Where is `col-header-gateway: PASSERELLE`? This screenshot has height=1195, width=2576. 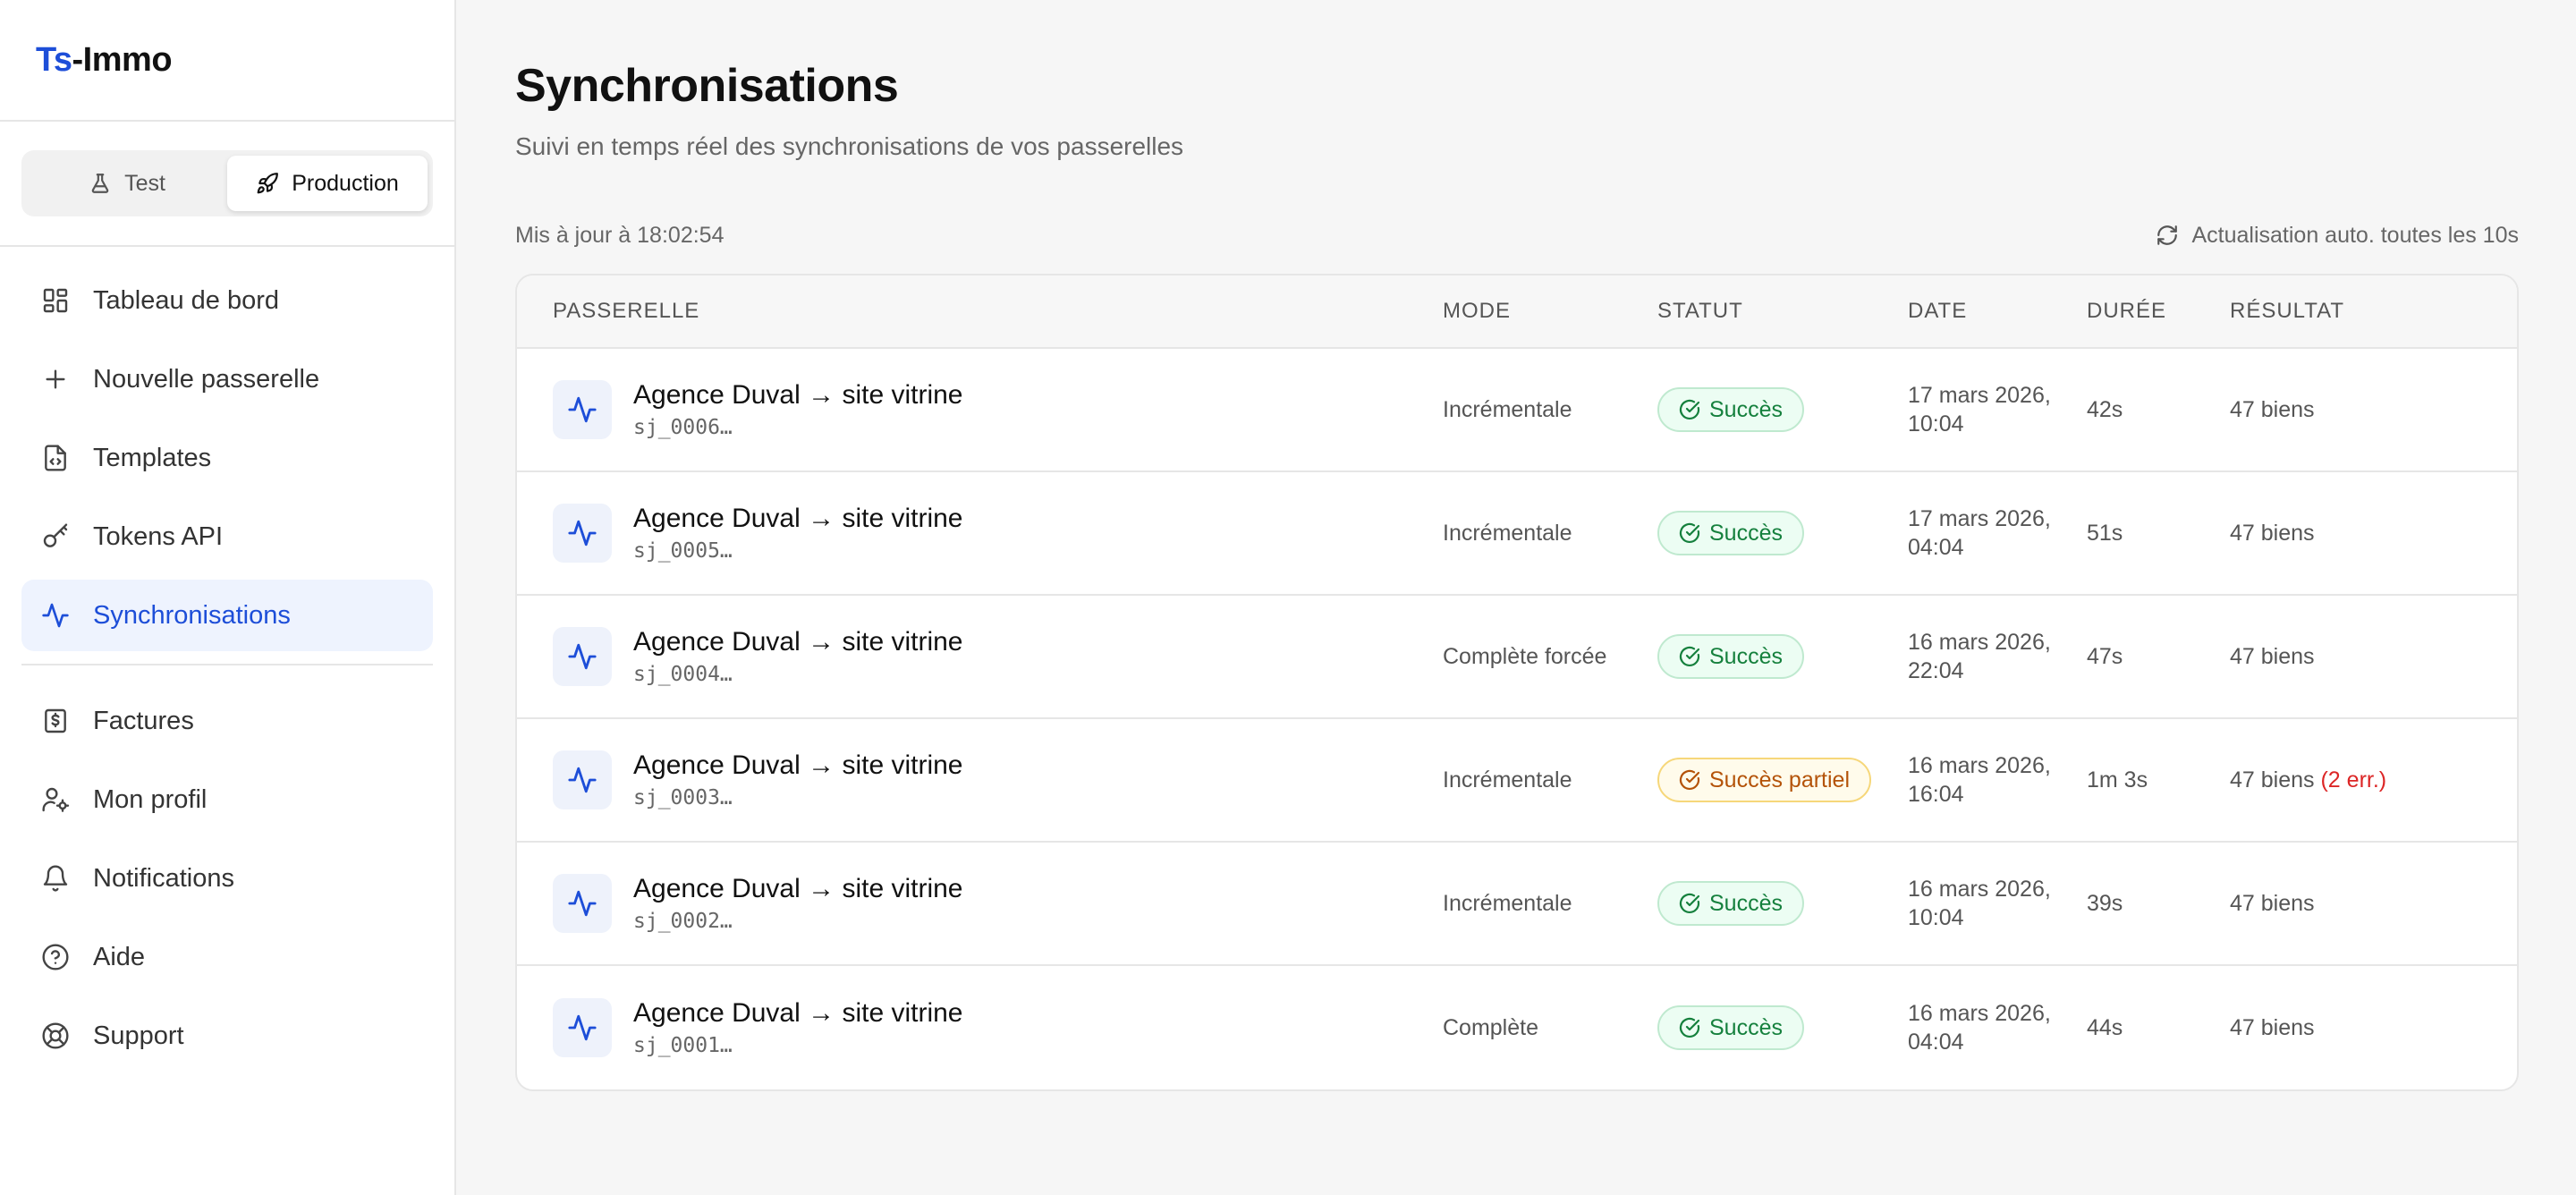 col-header-gateway: PASSERELLE is located at coordinates (626, 311).